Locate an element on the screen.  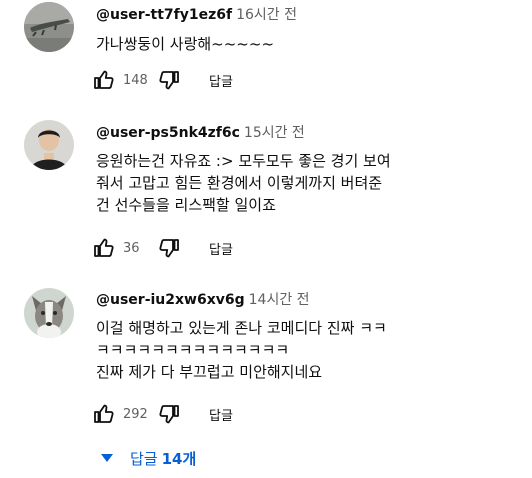
comment-actions: 148 답글 is located at coordinates (162, 80).